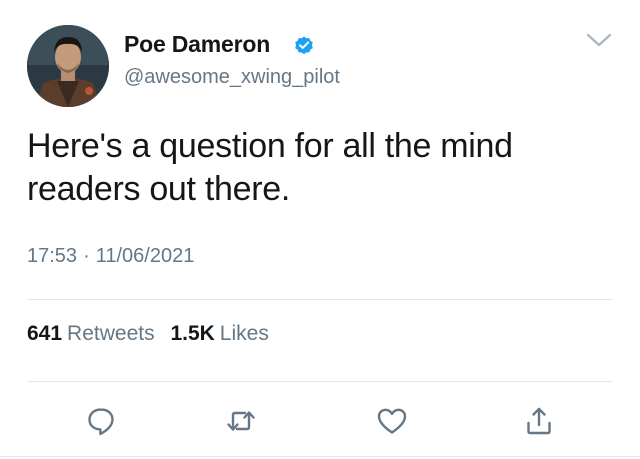  What do you see at coordinates (45, 333) in the screenshot?
I see `retweets-count: 641` at bounding box center [45, 333].